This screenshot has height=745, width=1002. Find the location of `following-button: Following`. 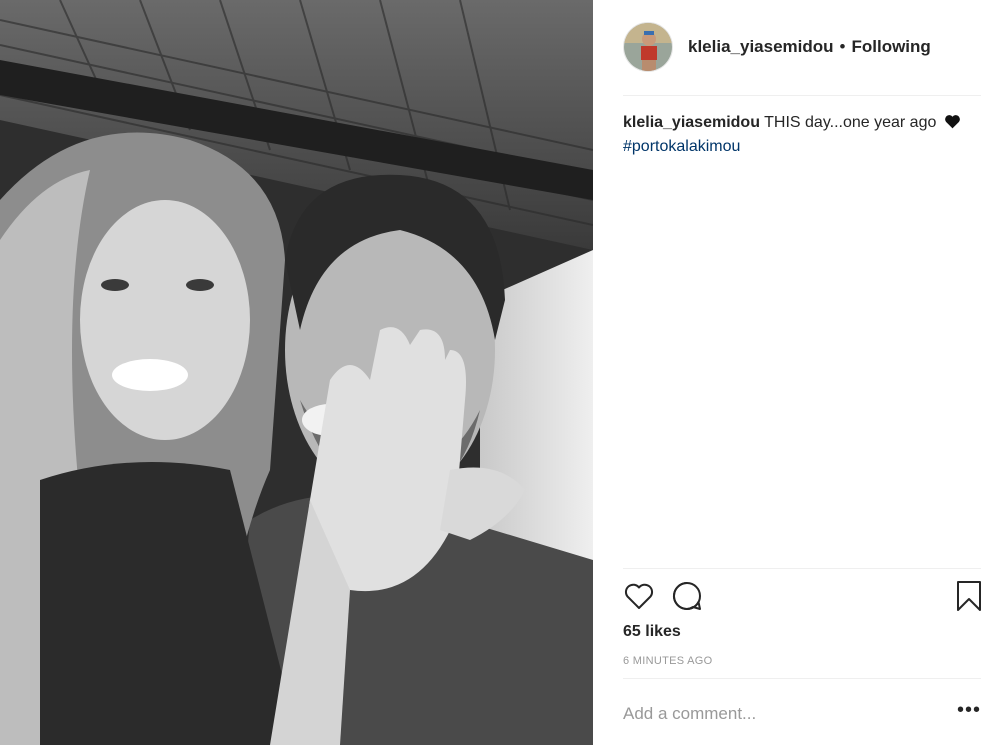

following-button: Following is located at coordinates (890, 47).